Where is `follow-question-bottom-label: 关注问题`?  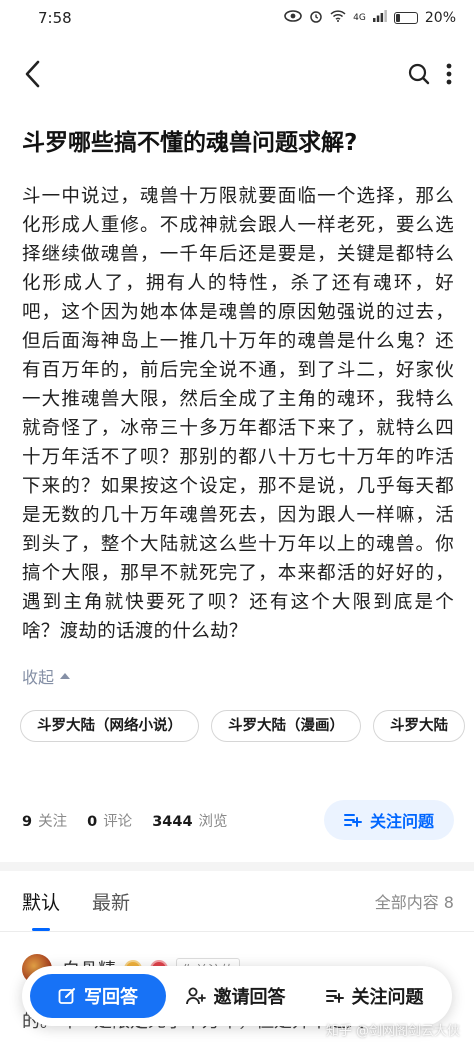
follow-question-bottom-label: 关注问题 is located at coordinates (387, 997).